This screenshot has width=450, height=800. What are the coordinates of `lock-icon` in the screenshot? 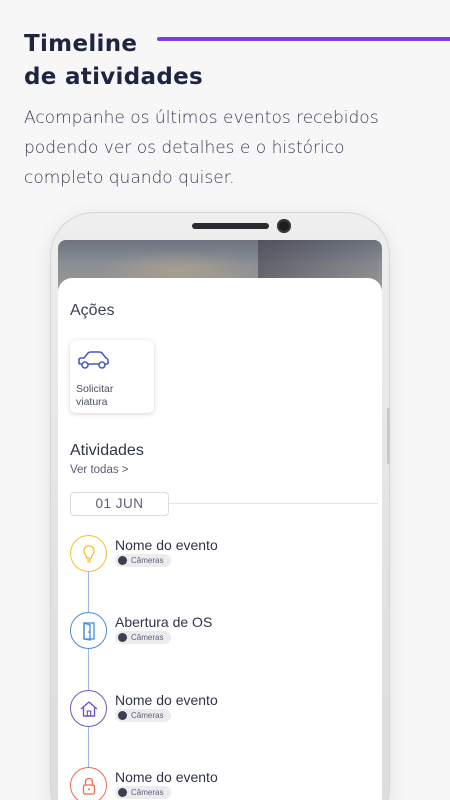 It's located at (88, 786).